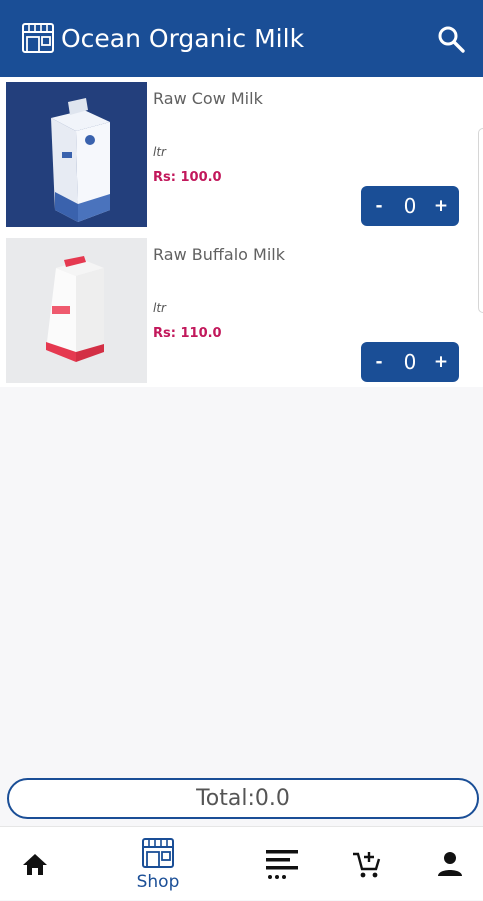  What do you see at coordinates (208, 98) in the screenshot?
I see `product-name: Raw Cow Milk` at bounding box center [208, 98].